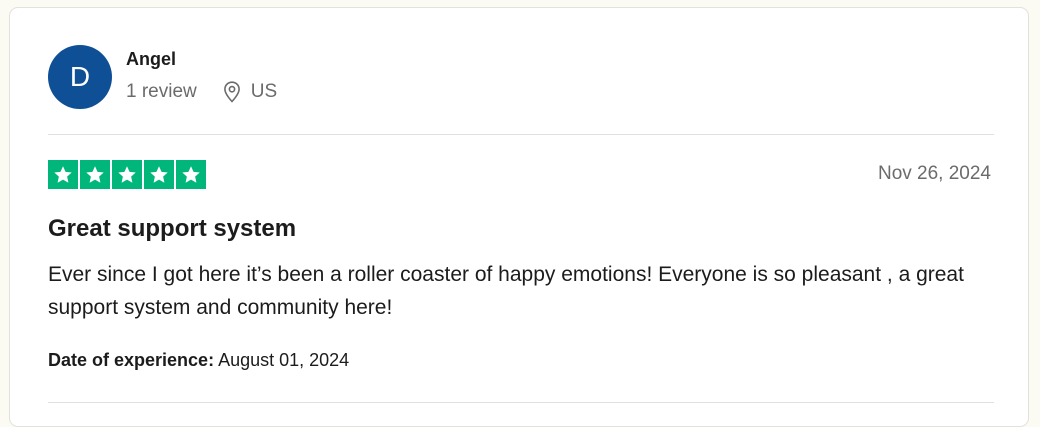 The image size is (1040, 427). I want to click on reviewer-meta: 1 review US, so click(201, 92).